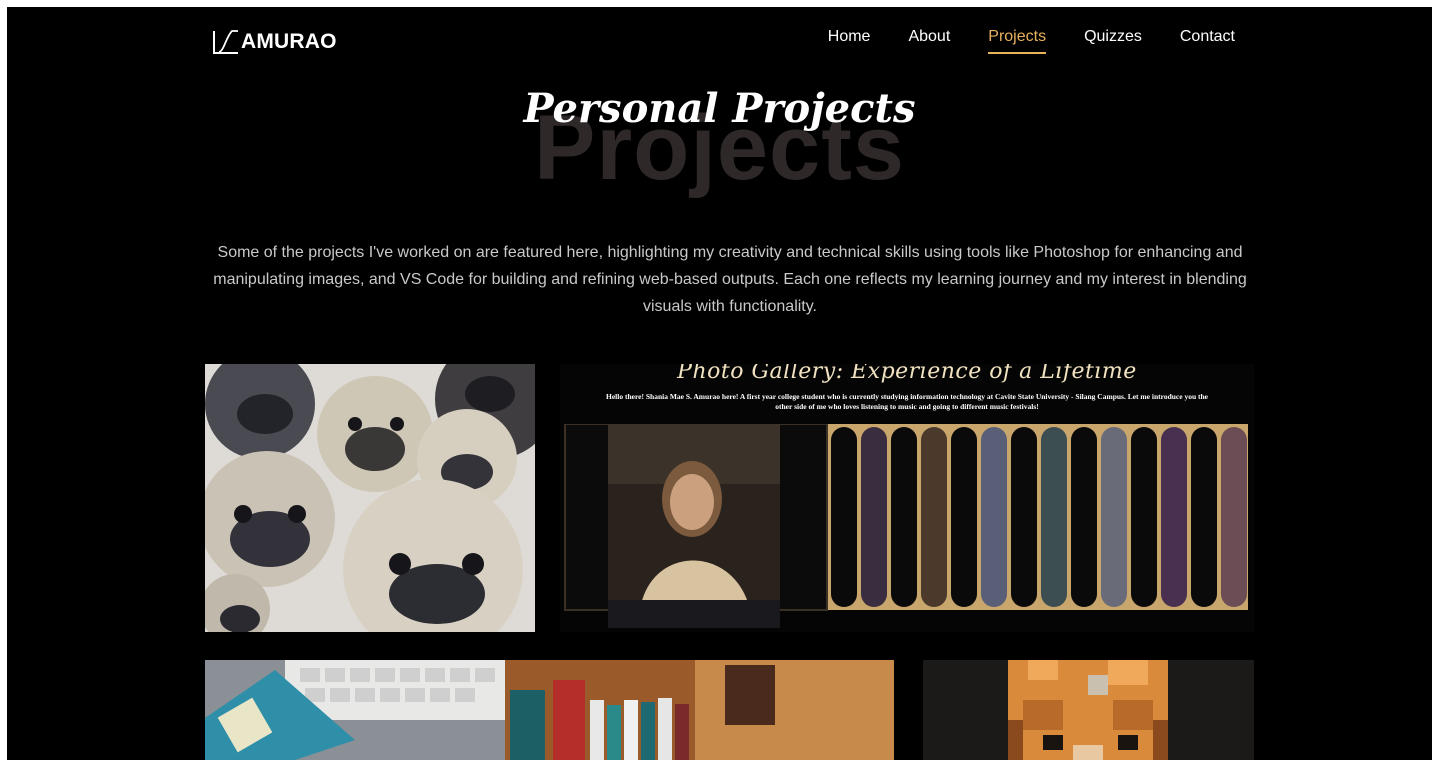 This screenshot has height=760, width=1439. I want to click on project-pug-collage, so click(370, 498).